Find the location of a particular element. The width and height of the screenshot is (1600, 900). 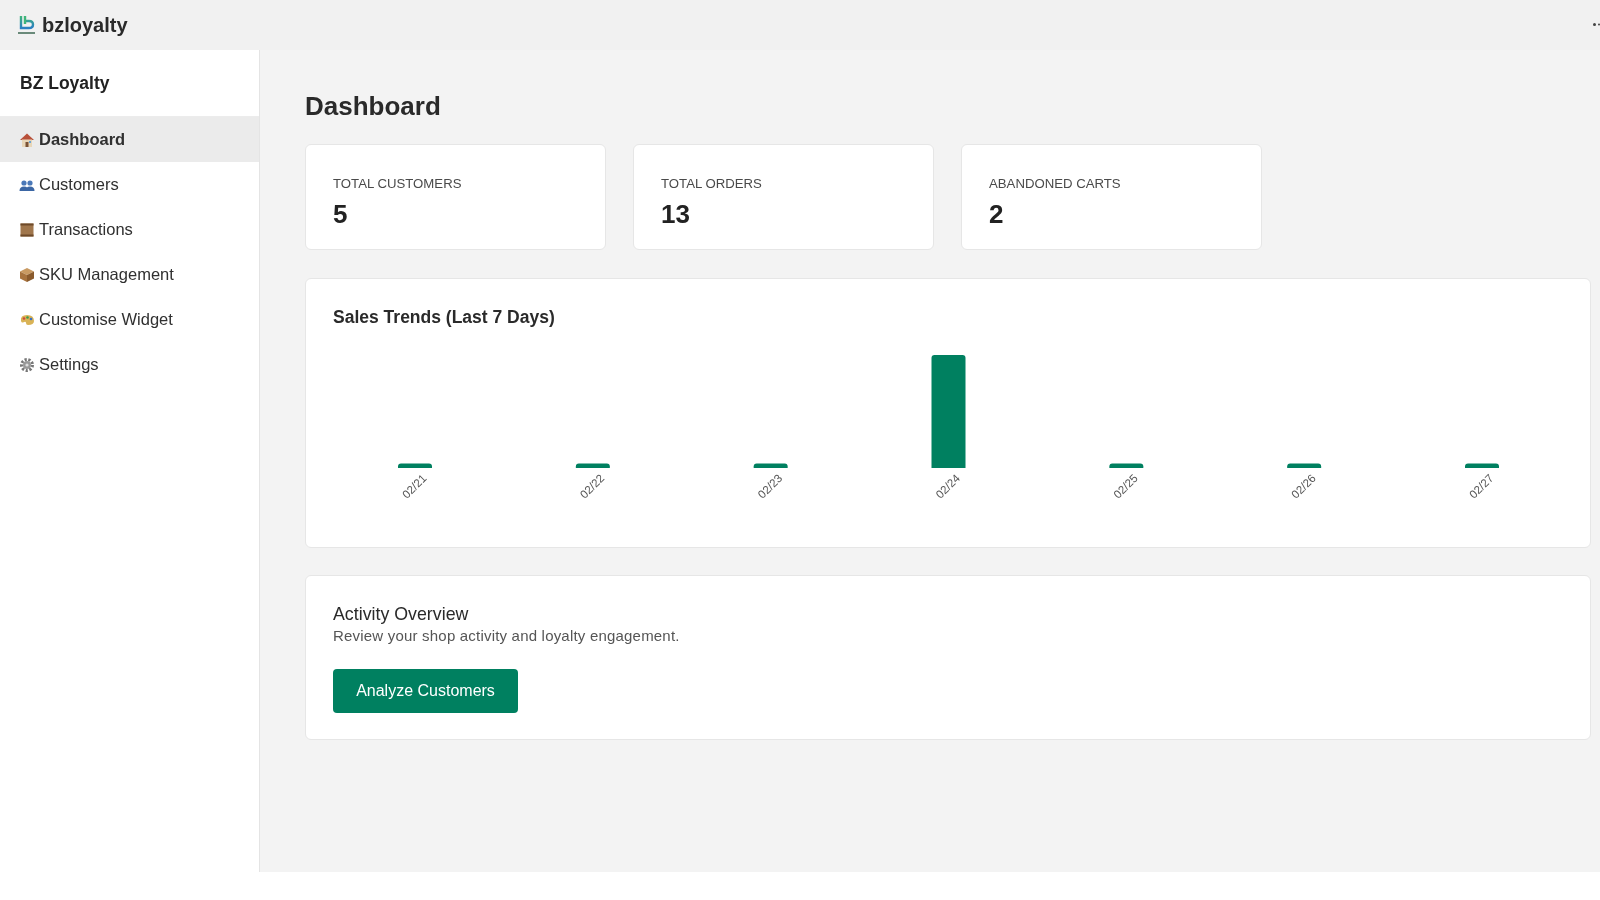

nav-item: Customers is located at coordinates (129, 184).